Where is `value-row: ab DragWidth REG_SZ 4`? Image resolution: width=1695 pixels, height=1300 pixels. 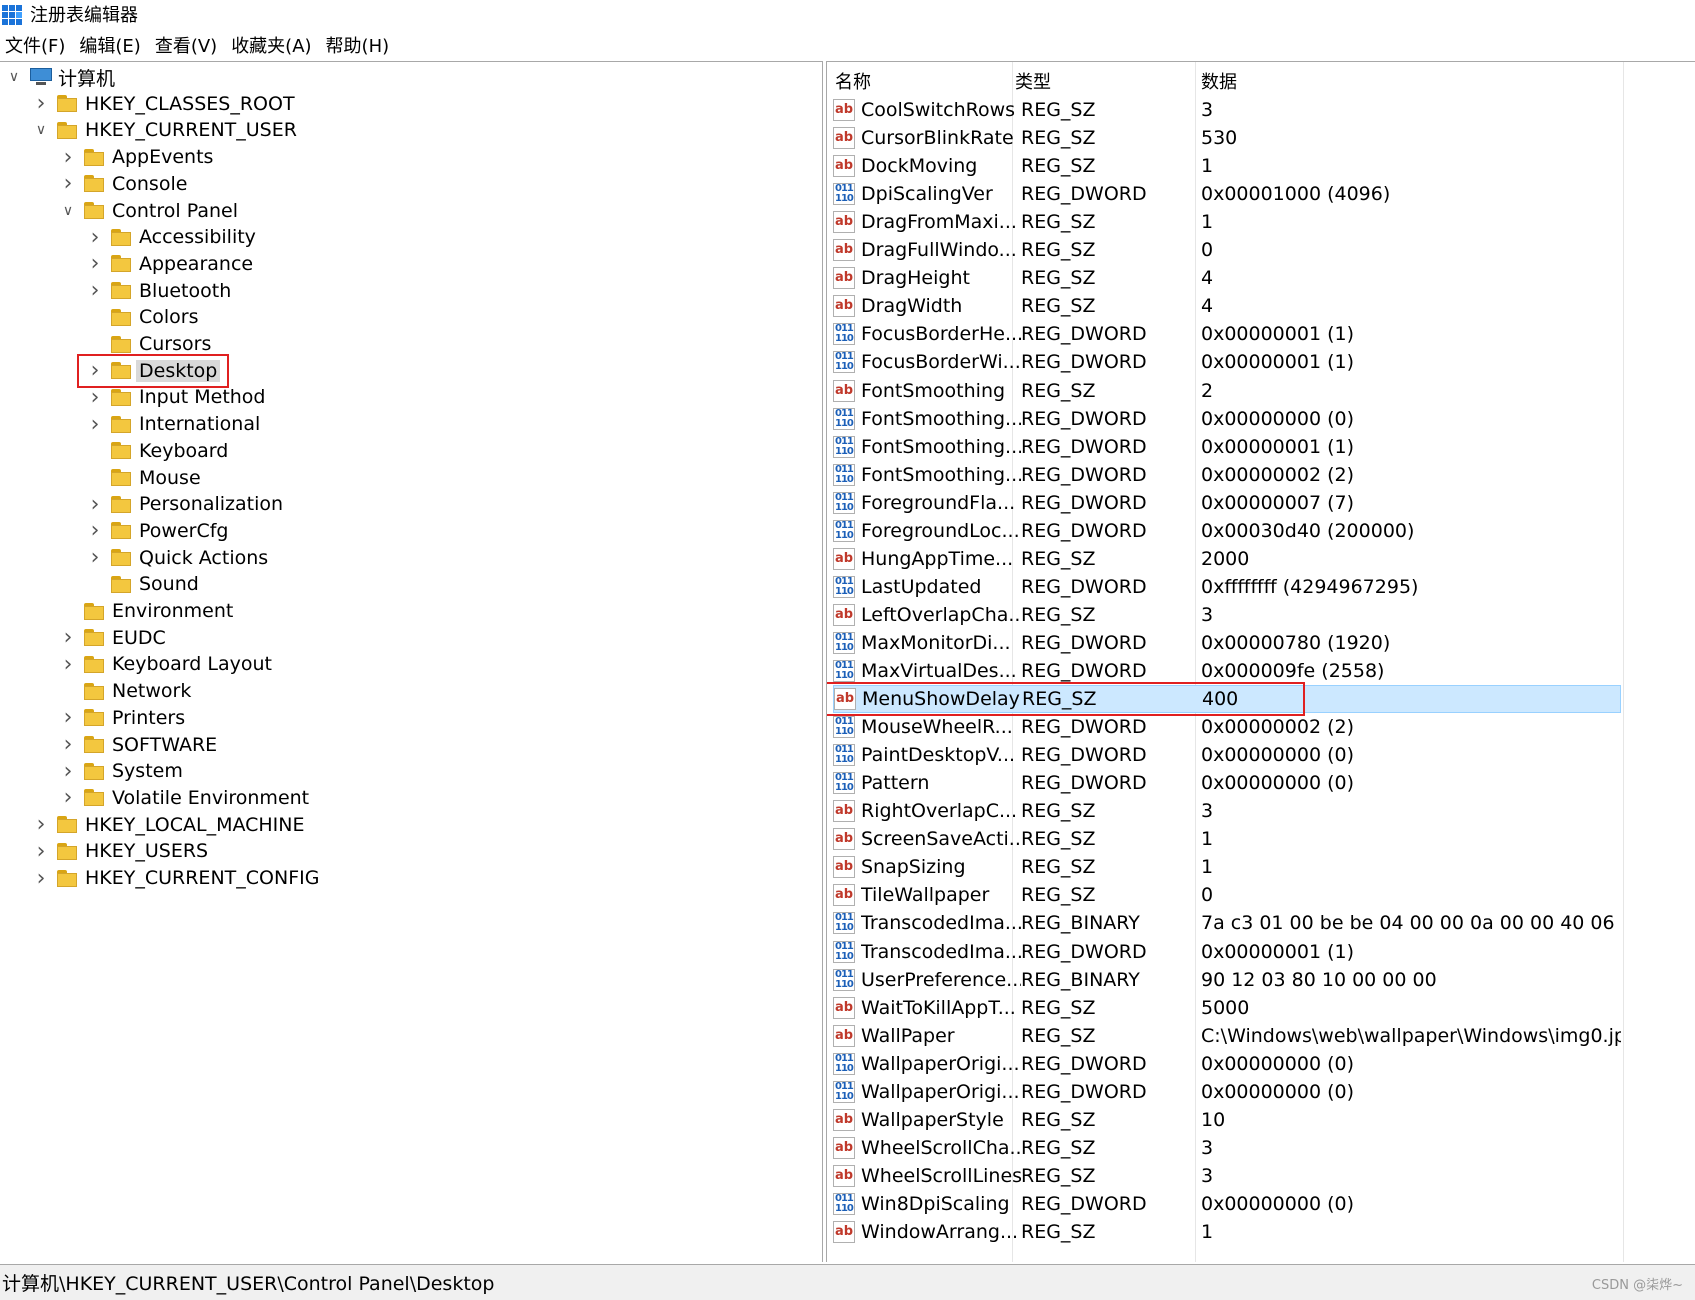 value-row: ab DragWidth REG_SZ 4 is located at coordinates (1227, 306).